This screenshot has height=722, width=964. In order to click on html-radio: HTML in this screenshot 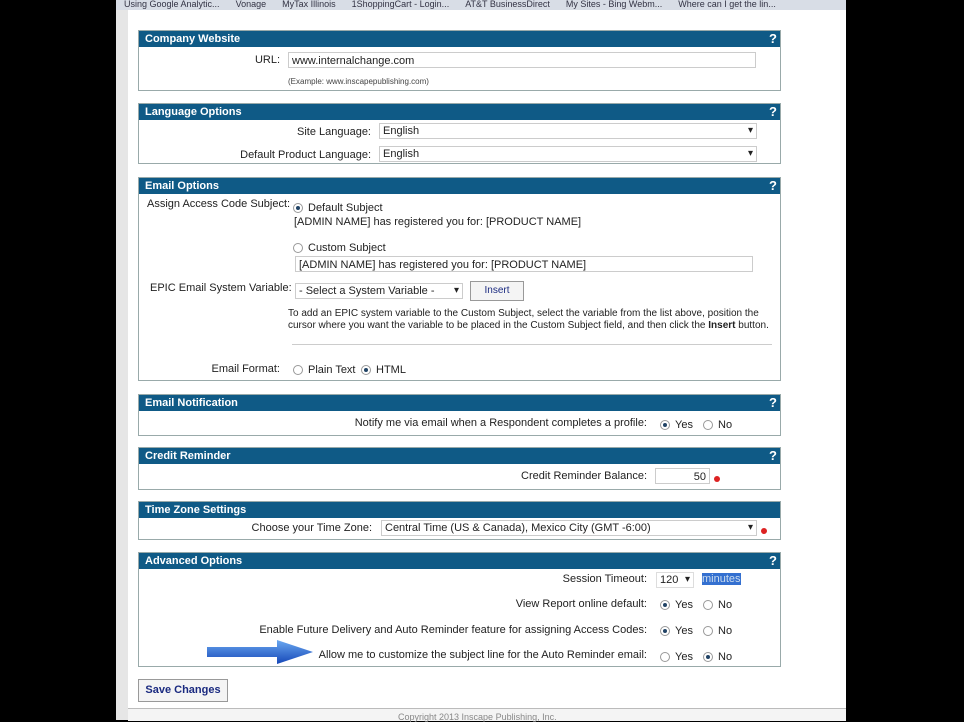, I will do `click(383, 370)`.